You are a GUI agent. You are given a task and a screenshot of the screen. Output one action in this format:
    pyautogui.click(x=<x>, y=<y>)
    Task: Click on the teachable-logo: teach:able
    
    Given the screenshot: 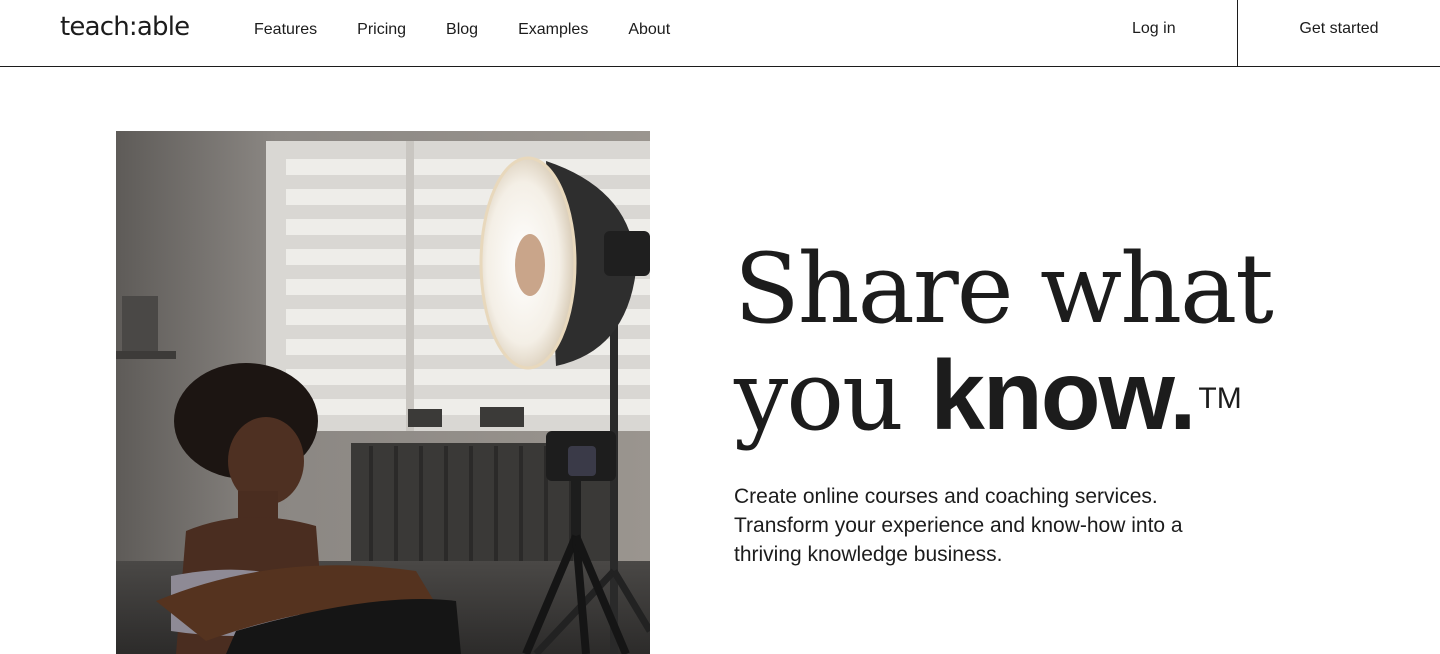 What is the action you would take?
    pyautogui.click(x=125, y=27)
    